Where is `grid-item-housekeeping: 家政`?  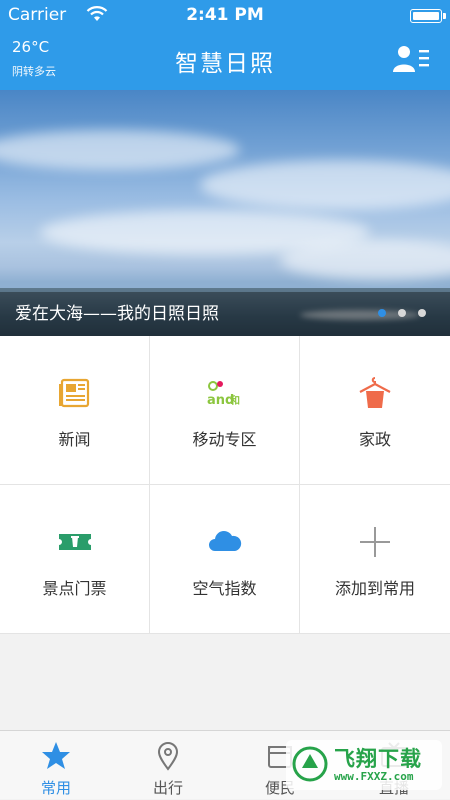 grid-item-housekeeping: 家政 is located at coordinates (375, 410).